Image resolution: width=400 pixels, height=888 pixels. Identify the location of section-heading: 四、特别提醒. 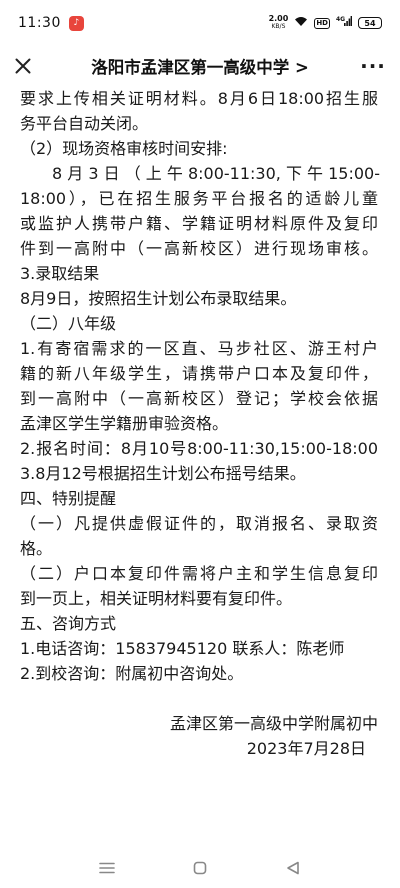
(68, 498).